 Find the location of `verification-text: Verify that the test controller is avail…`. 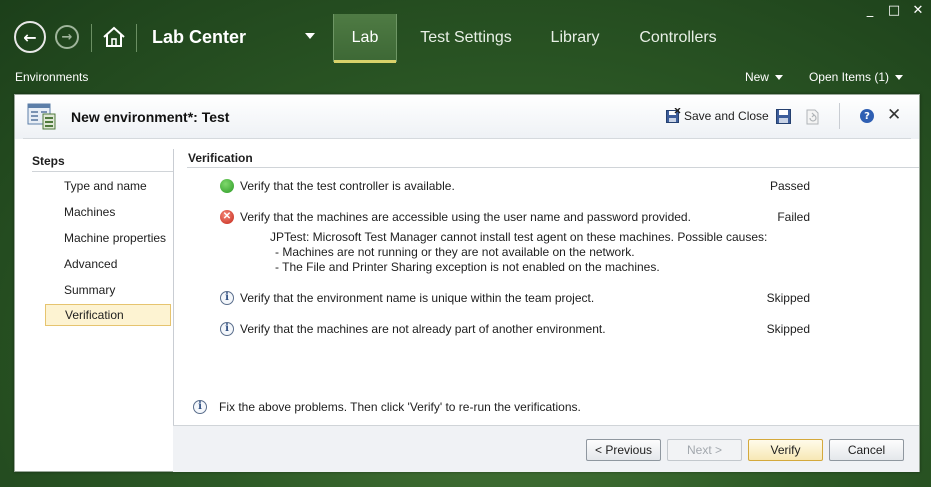

verification-text: Verify that the test controller is avail… is located at coordinates (347, 186).